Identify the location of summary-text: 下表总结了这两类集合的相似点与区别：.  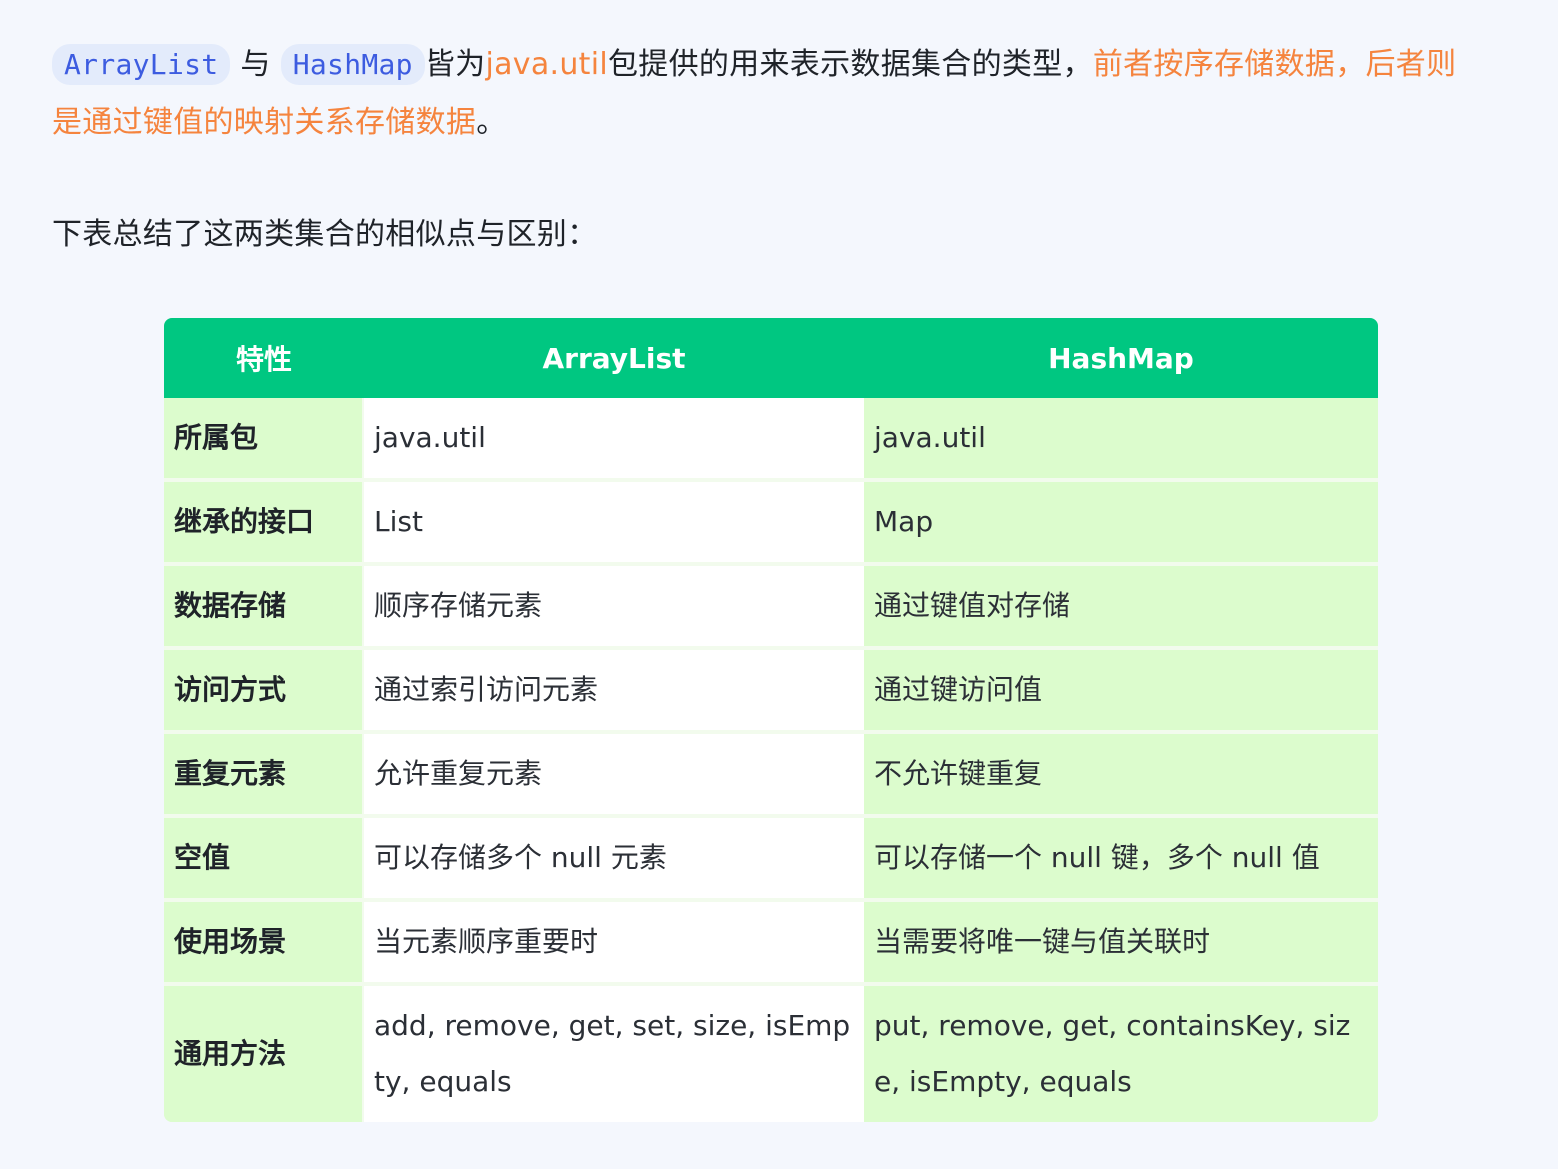
(325, 234).